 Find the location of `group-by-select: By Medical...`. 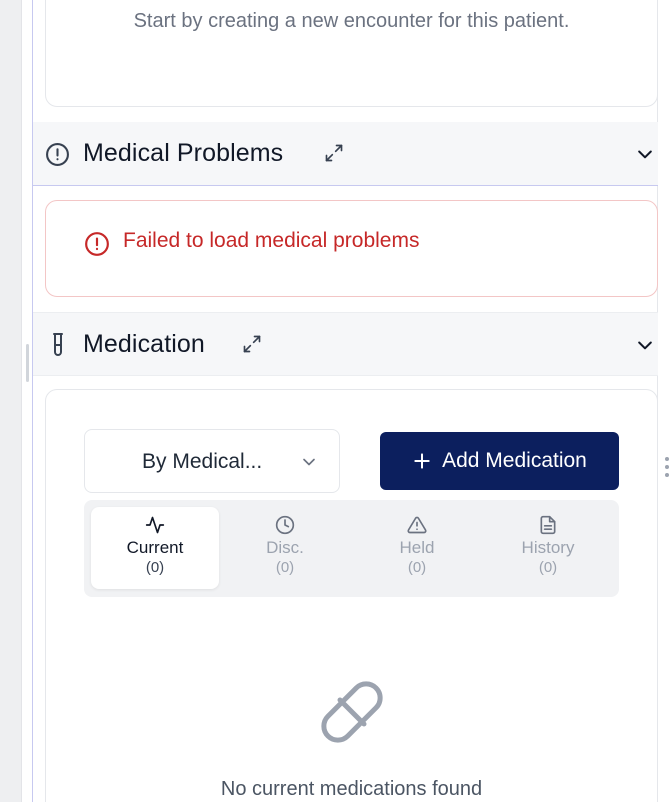

group-by-select: By Medical... is located at coordinates (212, 461).